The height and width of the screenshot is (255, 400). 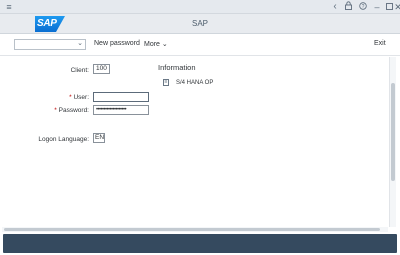 I want to click on client-label: Client:, so click(x=79, y=70).